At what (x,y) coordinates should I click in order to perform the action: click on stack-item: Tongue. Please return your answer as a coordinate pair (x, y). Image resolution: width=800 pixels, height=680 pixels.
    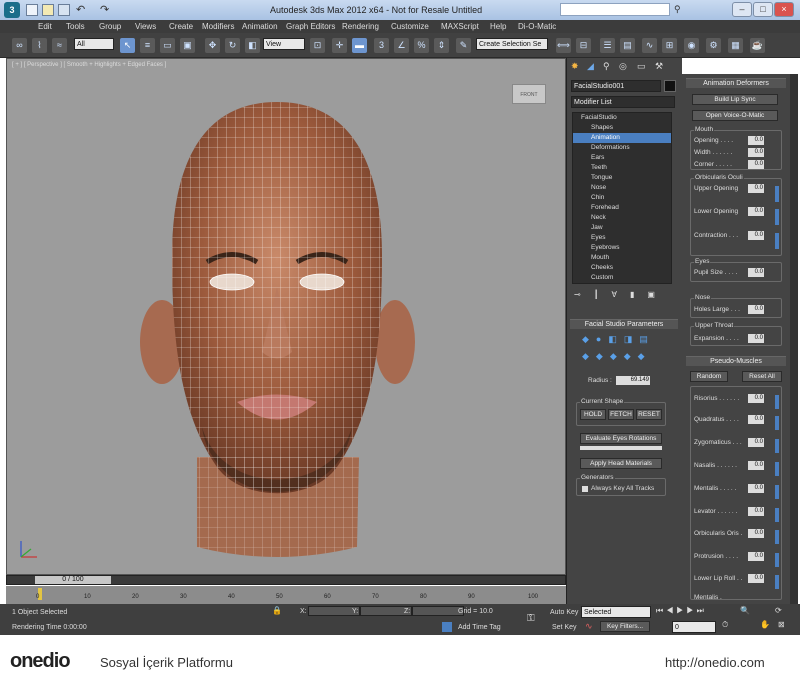
    Looking at the image, I should click on (622, 178).